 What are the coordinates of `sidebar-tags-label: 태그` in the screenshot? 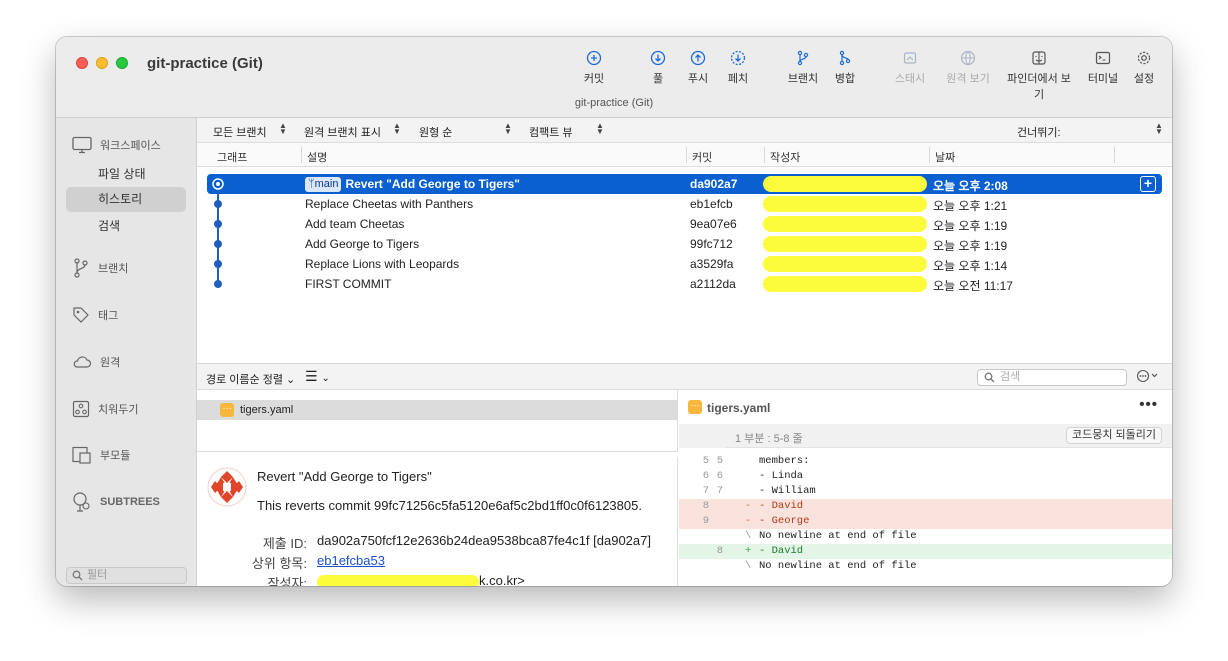 It's located at (108, 316).